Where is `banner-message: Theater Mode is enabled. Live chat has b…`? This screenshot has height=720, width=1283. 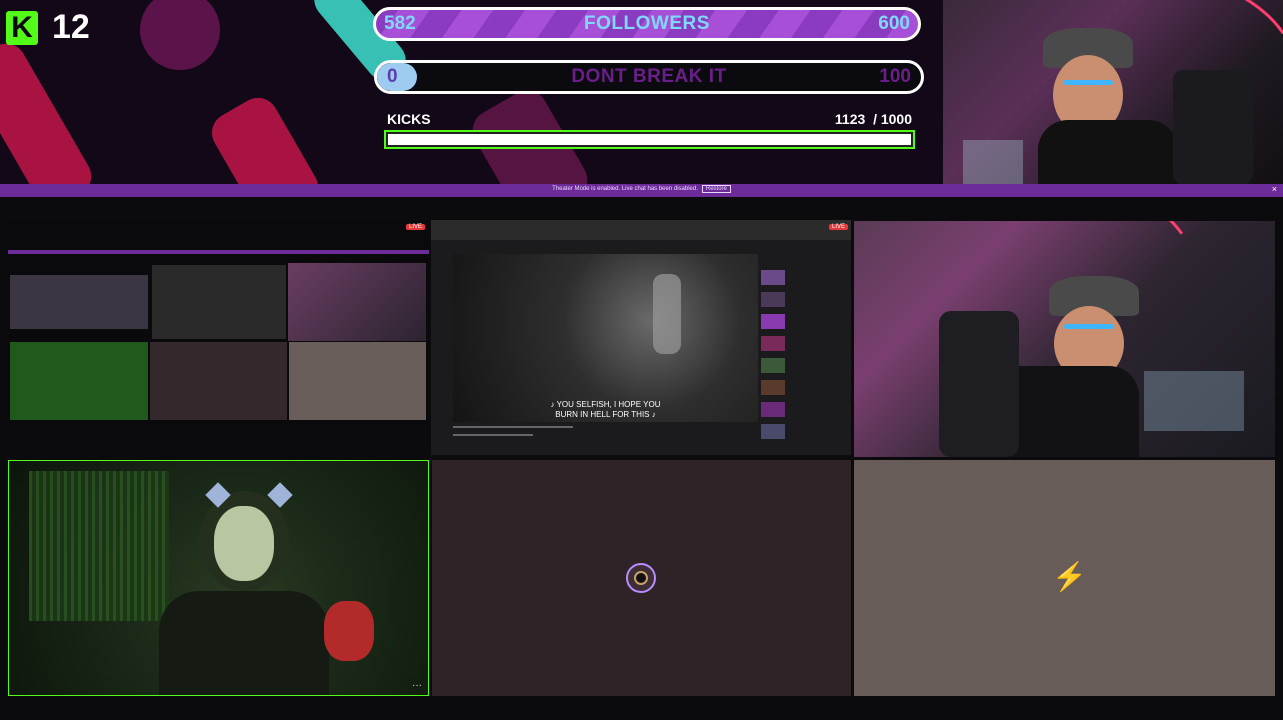 banner-message: Theater Mode is enabled. Live chat has b… is located at coordinates (625, 189).